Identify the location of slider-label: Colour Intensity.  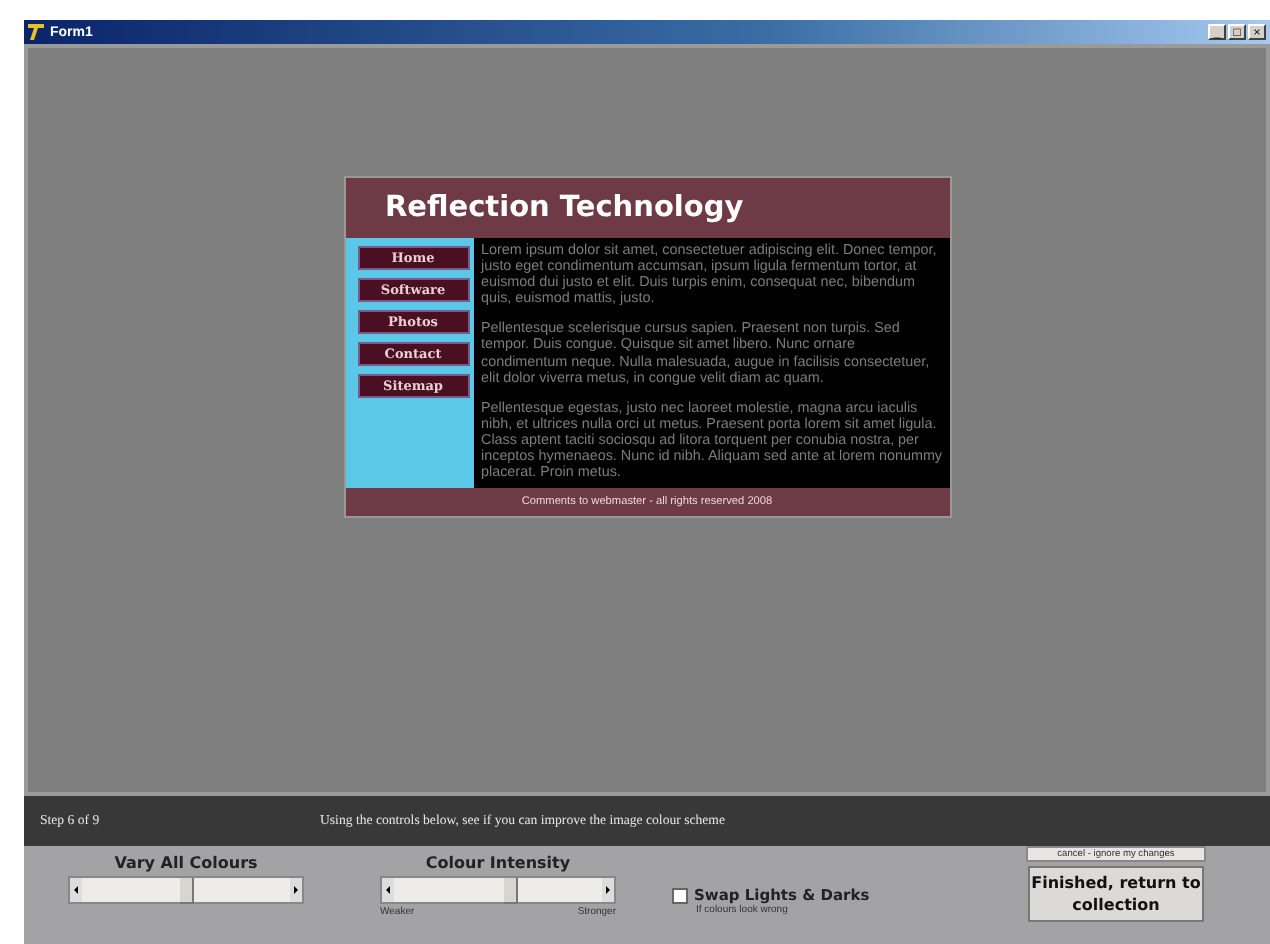
(498, 863).